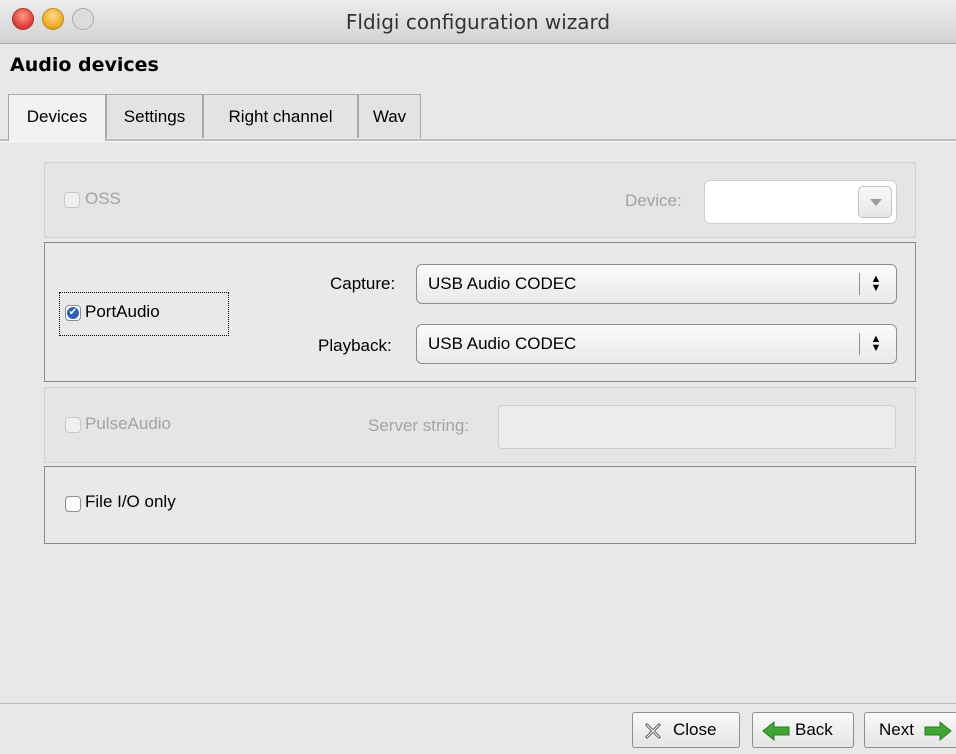  What do you see at coordinates (502, 343) in the screenshot?
I see `playback-value: USB Audio CODEC` at bounding box center [502, 343].